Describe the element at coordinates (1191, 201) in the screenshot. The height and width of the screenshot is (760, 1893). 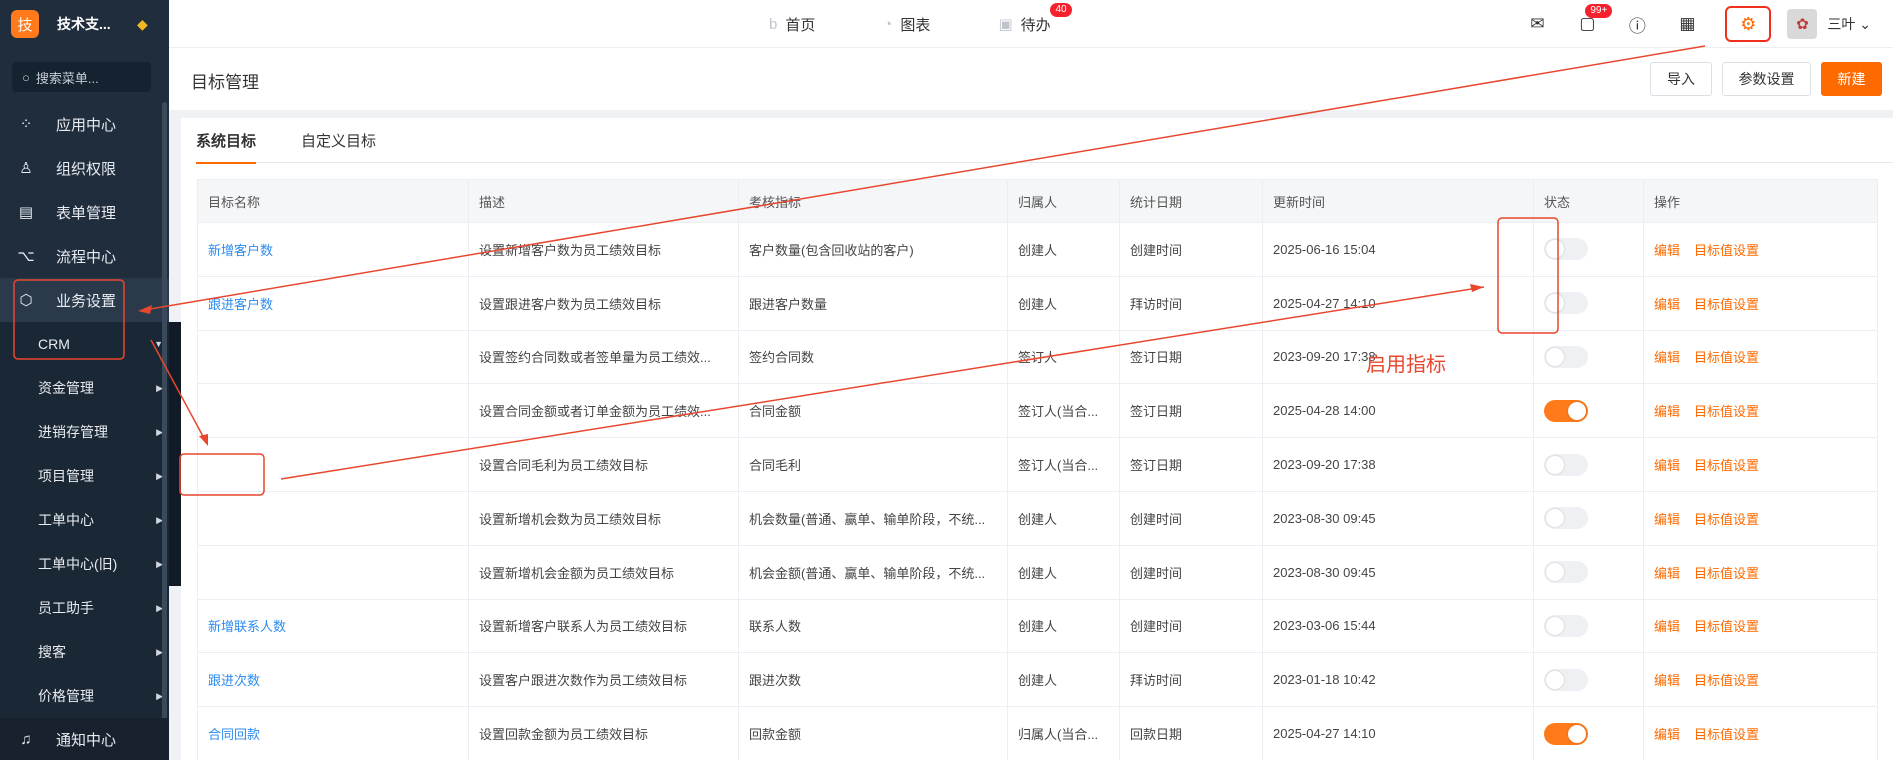
I see `column-header: 统计日期` at that location.